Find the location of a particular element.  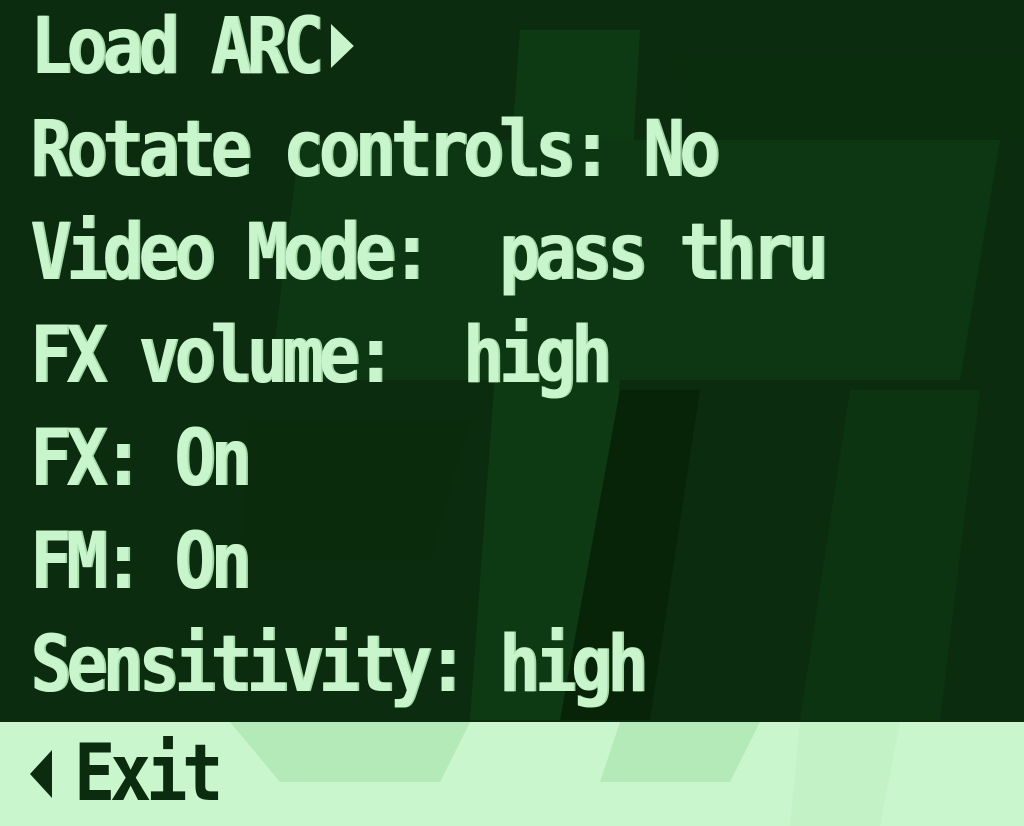

menu-item-rotate-controls: Rotate controls: No is located at coordinates (461, 154).